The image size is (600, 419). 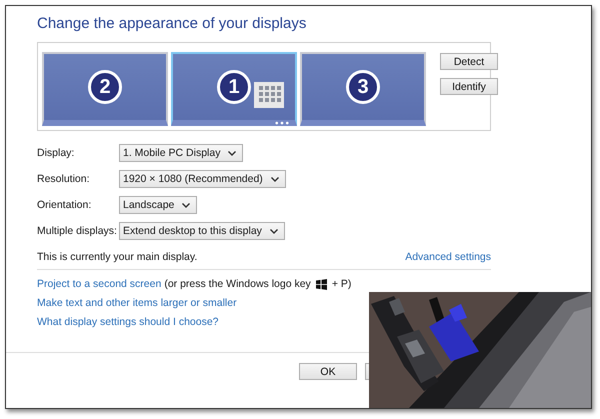 I want to click on dropdown: 1. Mobile PC Display, so click(x=181, y=153).